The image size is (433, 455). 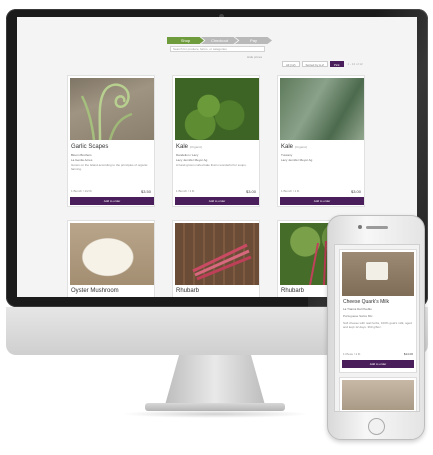 I want to click on product-card, so click(x=378, y=394).